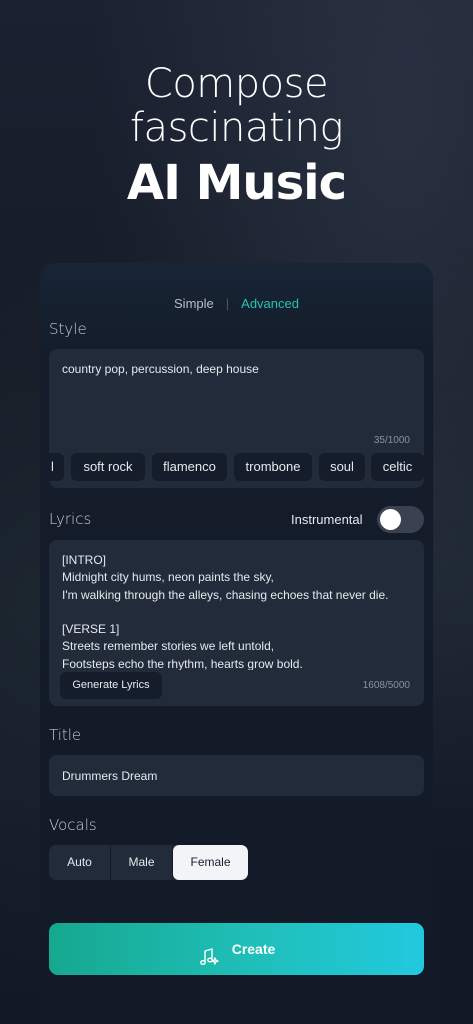  Describe the element at coordinates (390, 519) in the screenshot. I see `toggle-knob` at that location.